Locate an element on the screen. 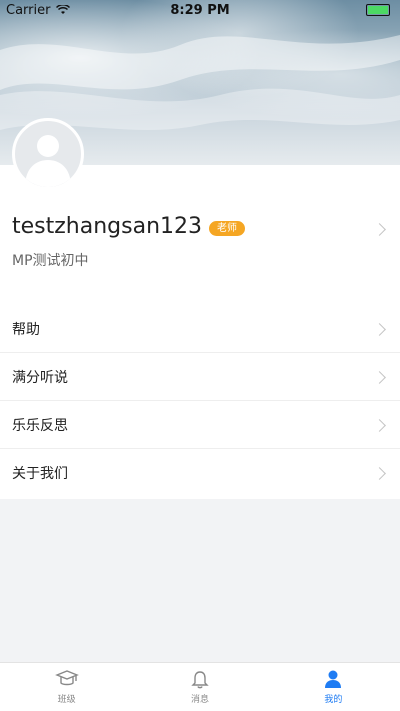 This screenshot has width=400, height=711. school-name: MP测试初中 is located at coordinates (50, 261).